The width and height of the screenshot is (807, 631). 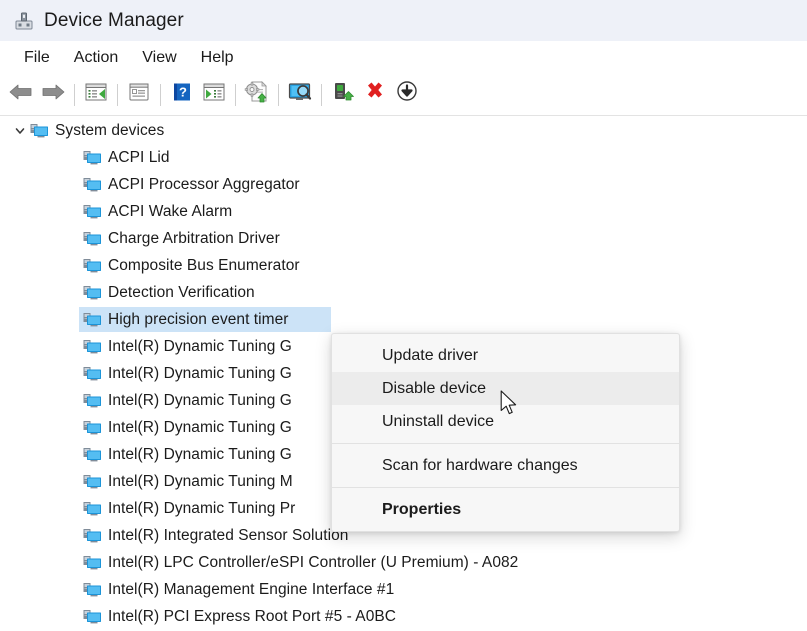 I want to click on tree-label: Detection Verification, so click(x=181, y=292).